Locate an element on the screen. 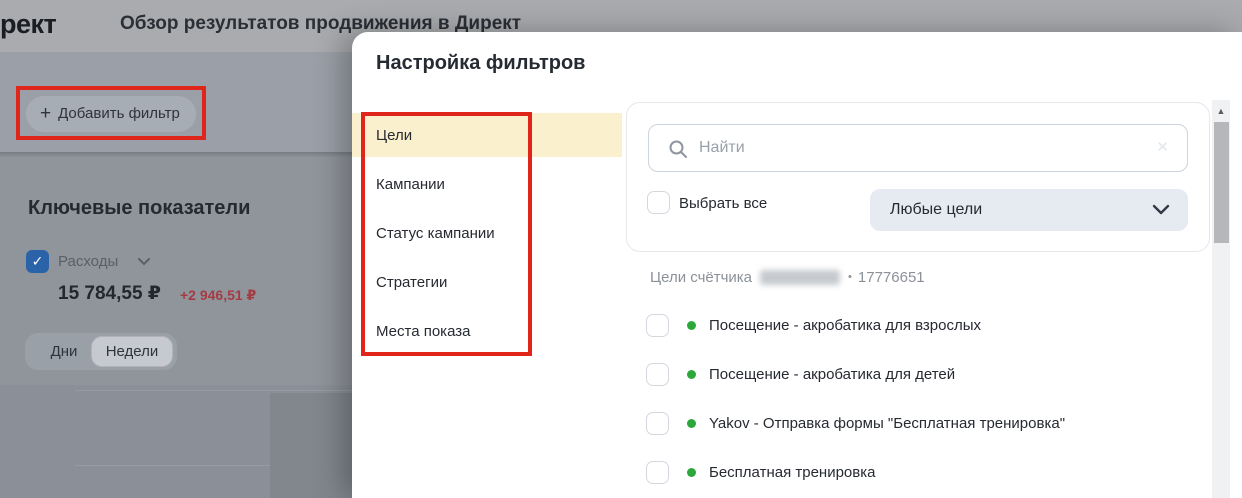 This screenshot has height=498, width=1242. metric-checkbox: ✓ is located at coordinates (37, 261).